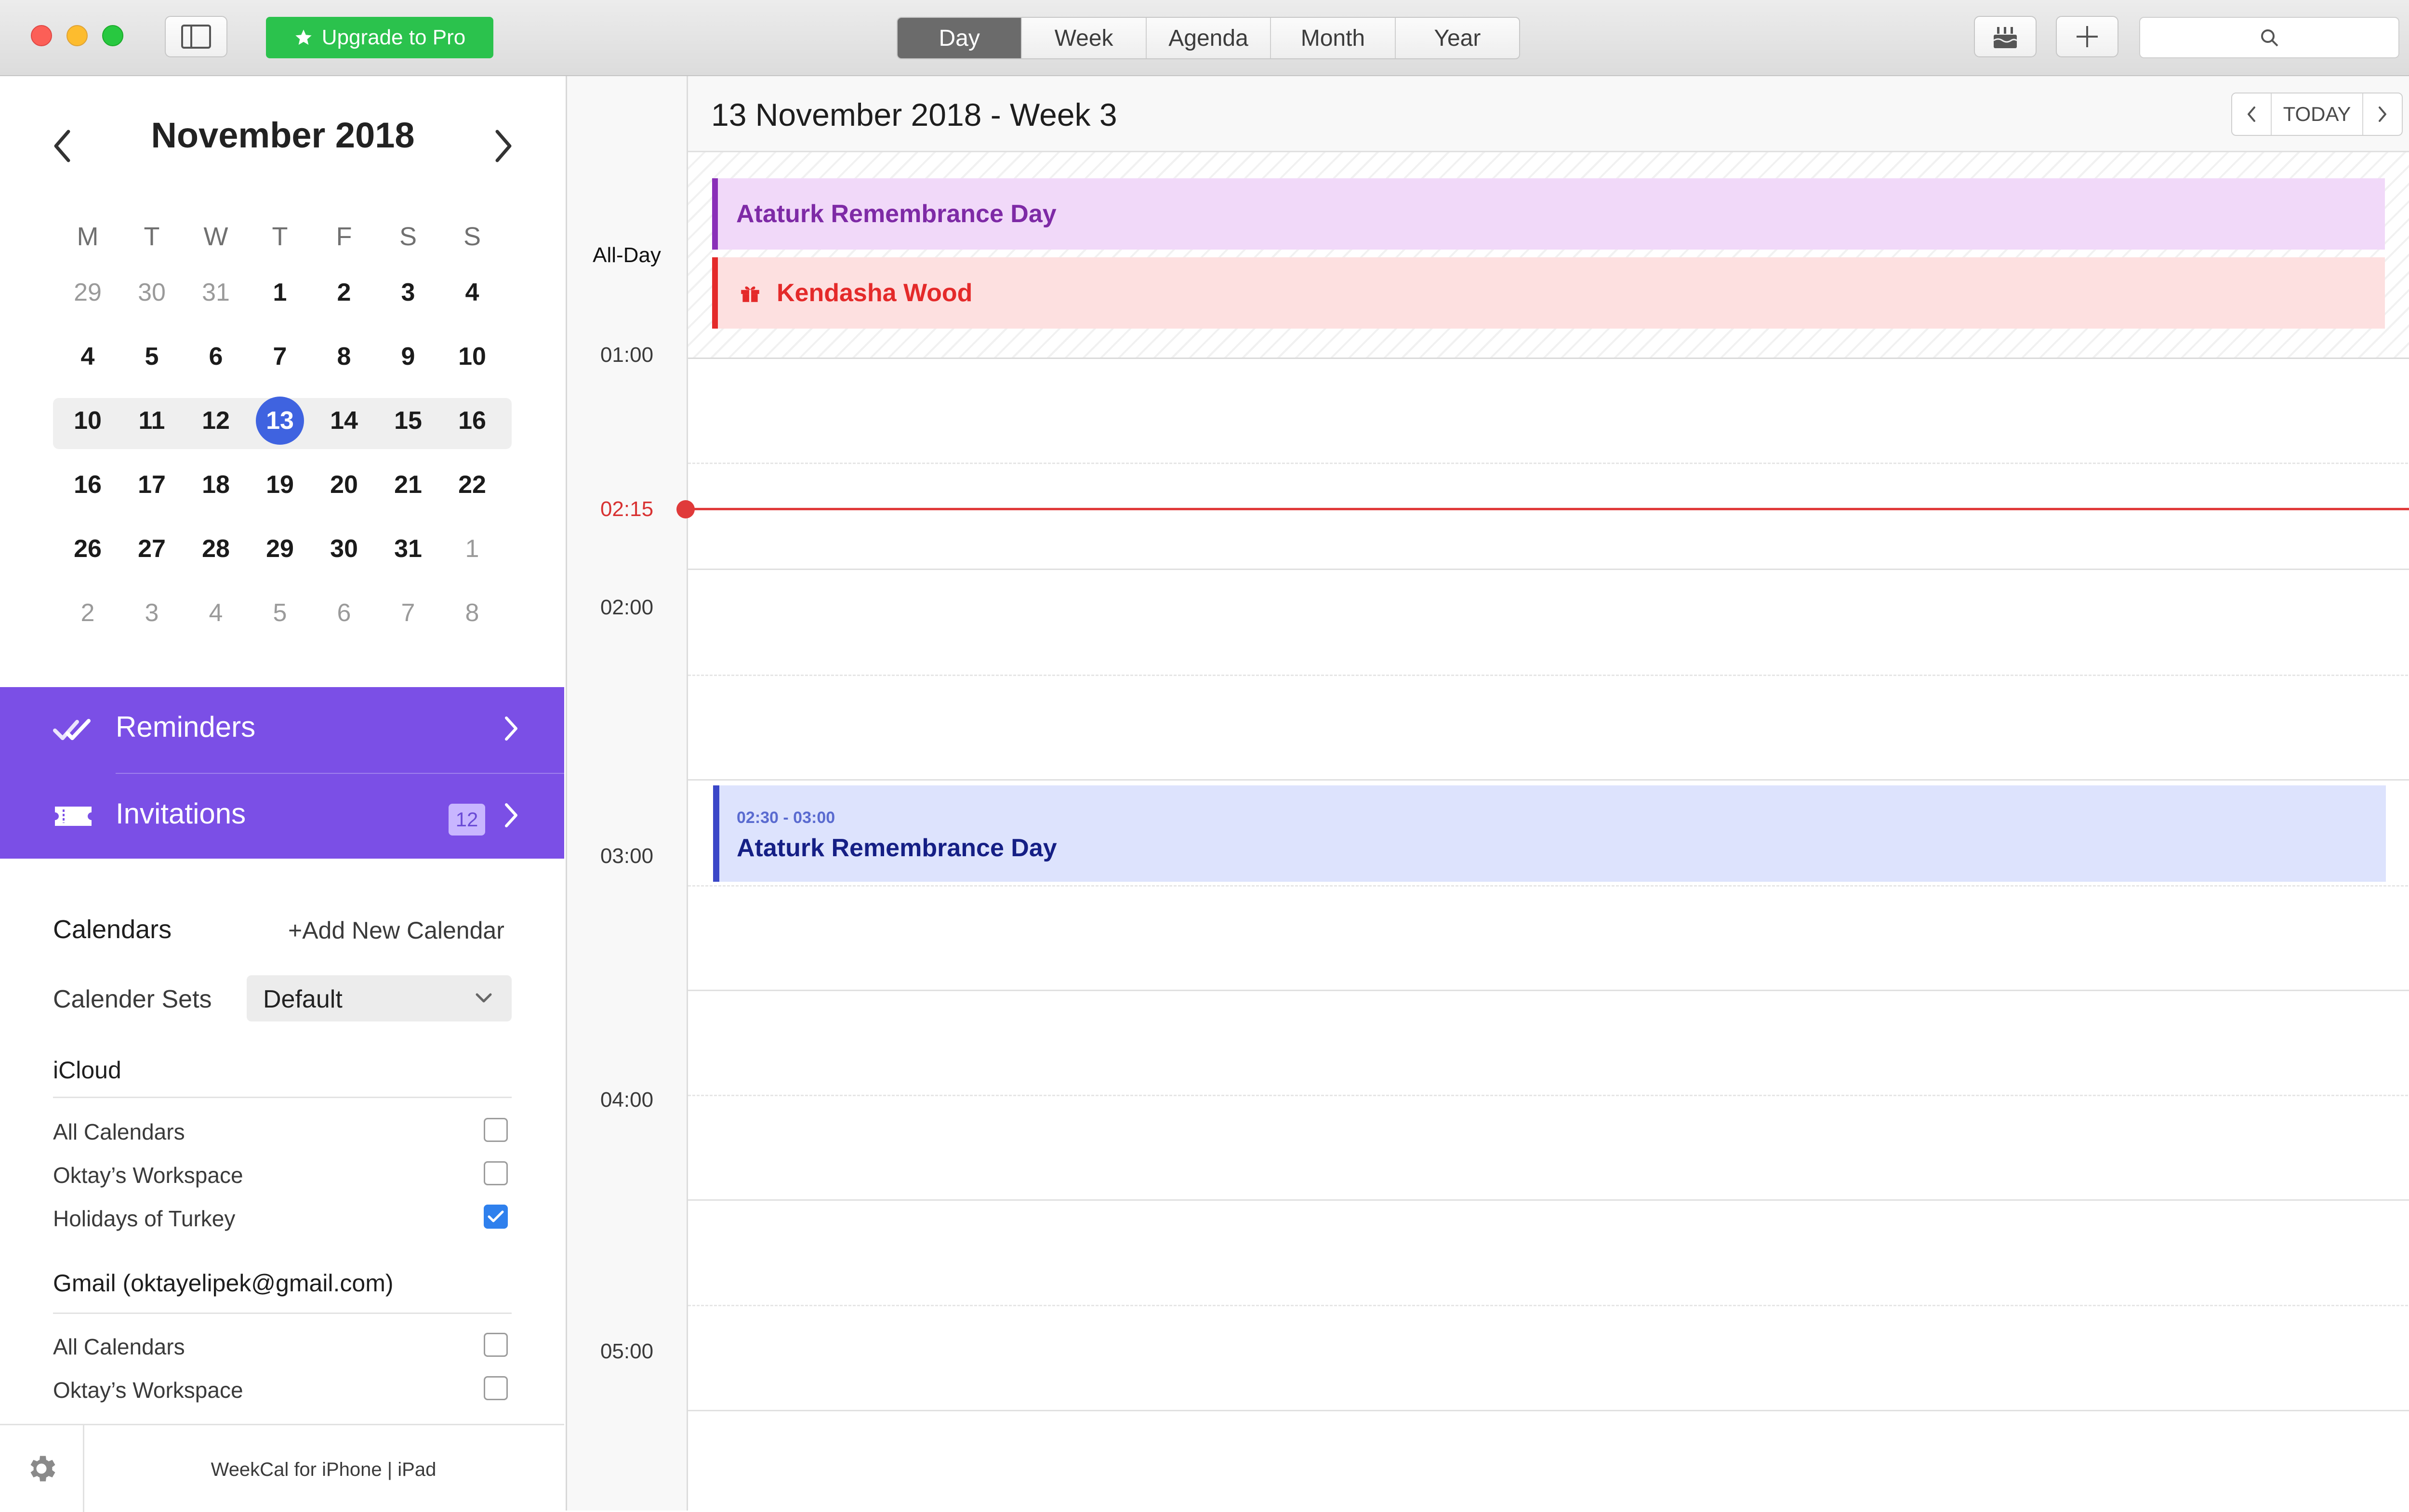 The height and width of the screenshot is (1512, 2409). I want to click on day-number: 31, so click(216, 292).